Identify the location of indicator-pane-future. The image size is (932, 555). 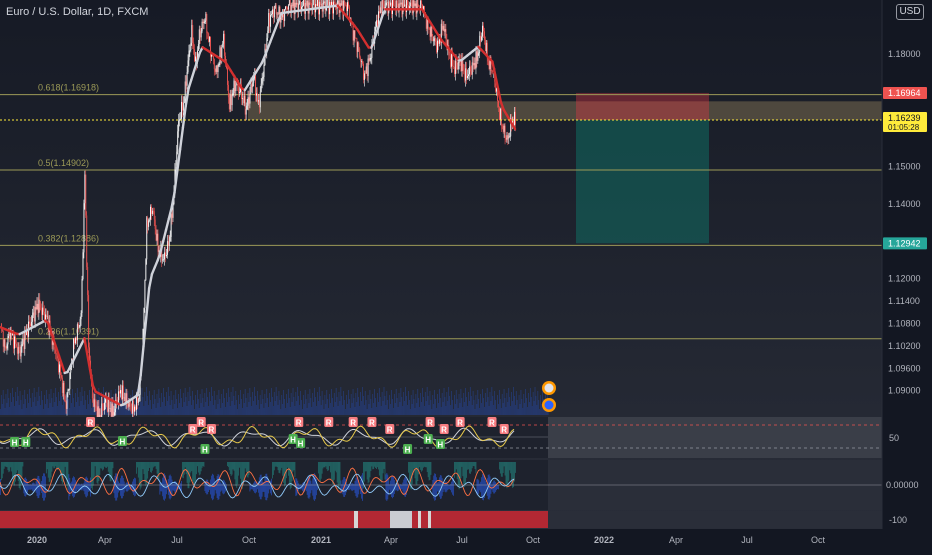
(715, 437).